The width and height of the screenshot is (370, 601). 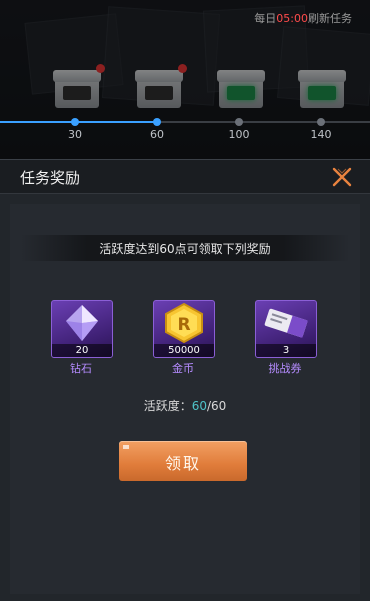 What do you see at coordinates (219, 406) in the screenshot?
I see `activity-total: 60` at bounding box center [219, 406].